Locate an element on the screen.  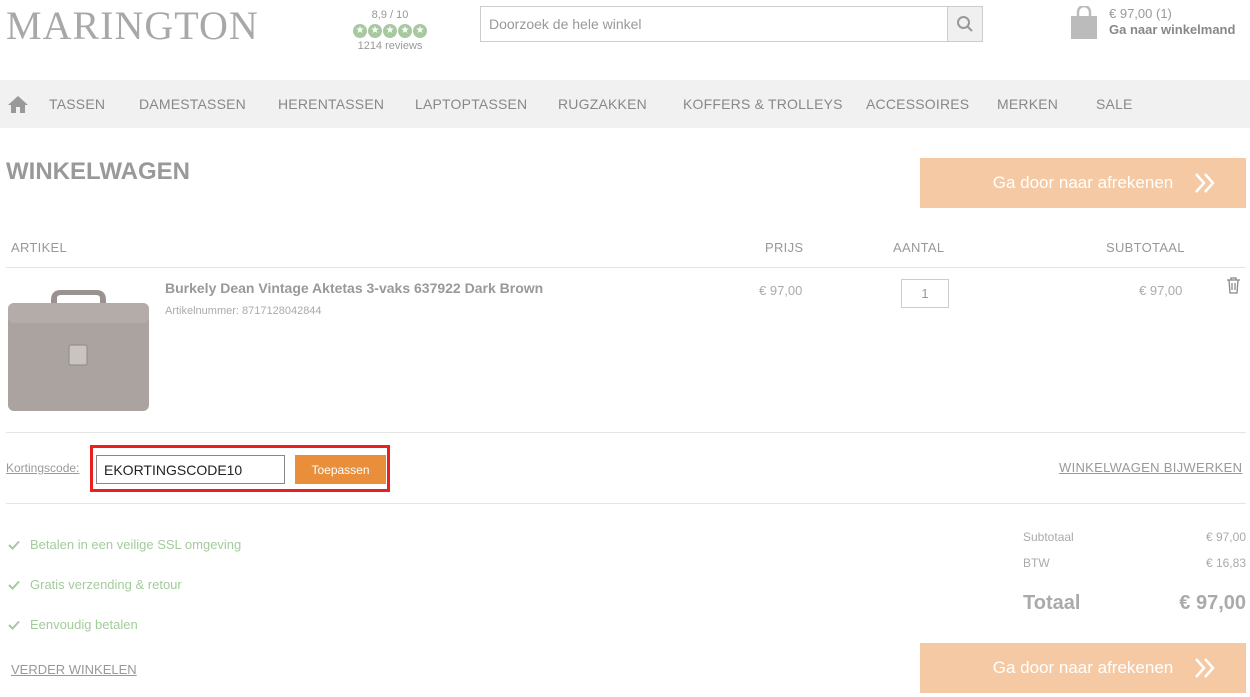
usp-label: Gratis verzending & retour is located at coordinates (106, 584).